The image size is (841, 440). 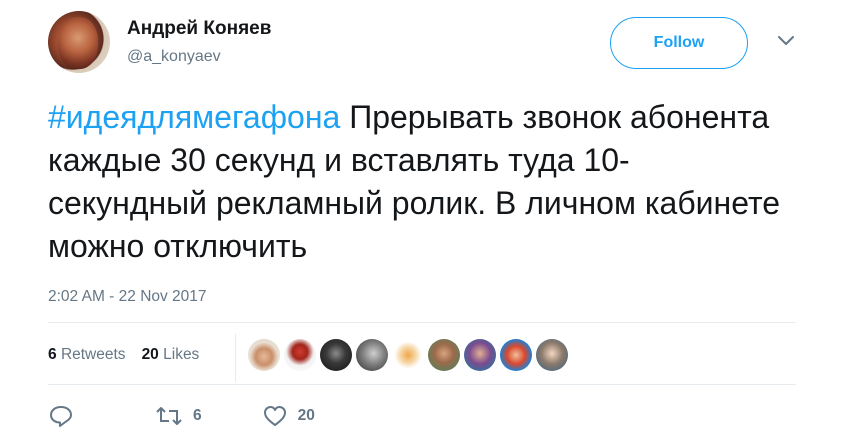 I want to click on tweet-actions: 6 20, so click(x=181, y=416).